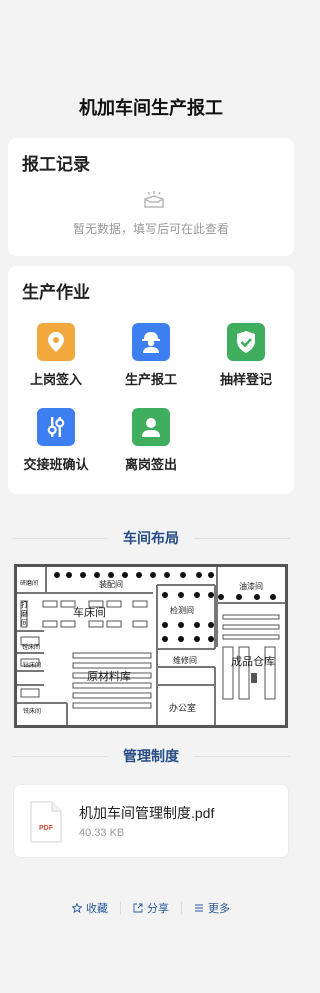 The image size is (320, 993). I want to click on check-in-label: 上岗签入, so click(55, 379).